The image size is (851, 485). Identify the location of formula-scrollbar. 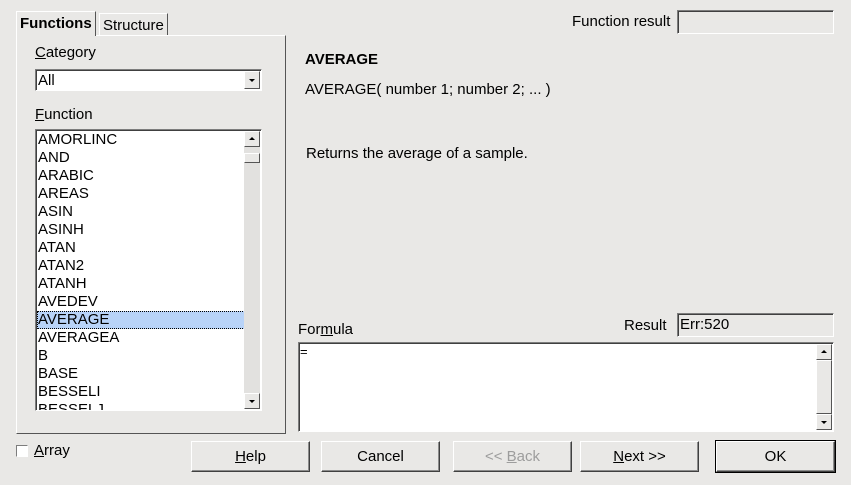
(824, 387).